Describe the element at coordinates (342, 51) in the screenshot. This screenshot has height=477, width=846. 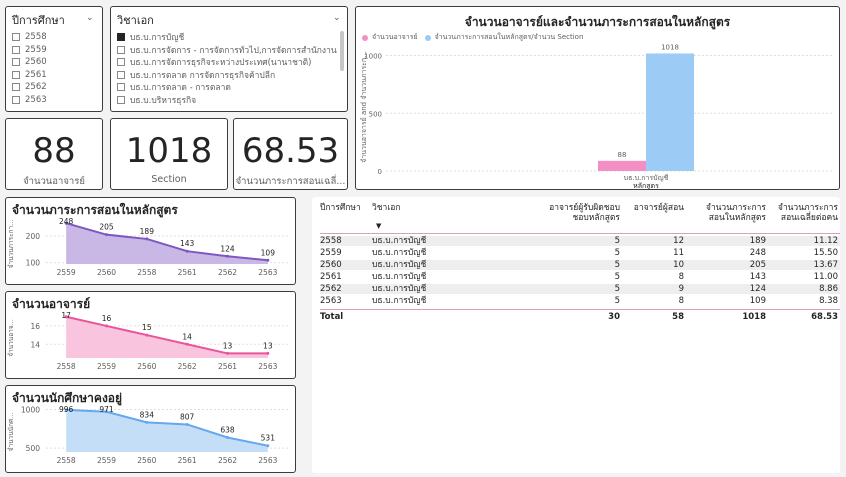
I see `slicer-scrollbar` at that location.